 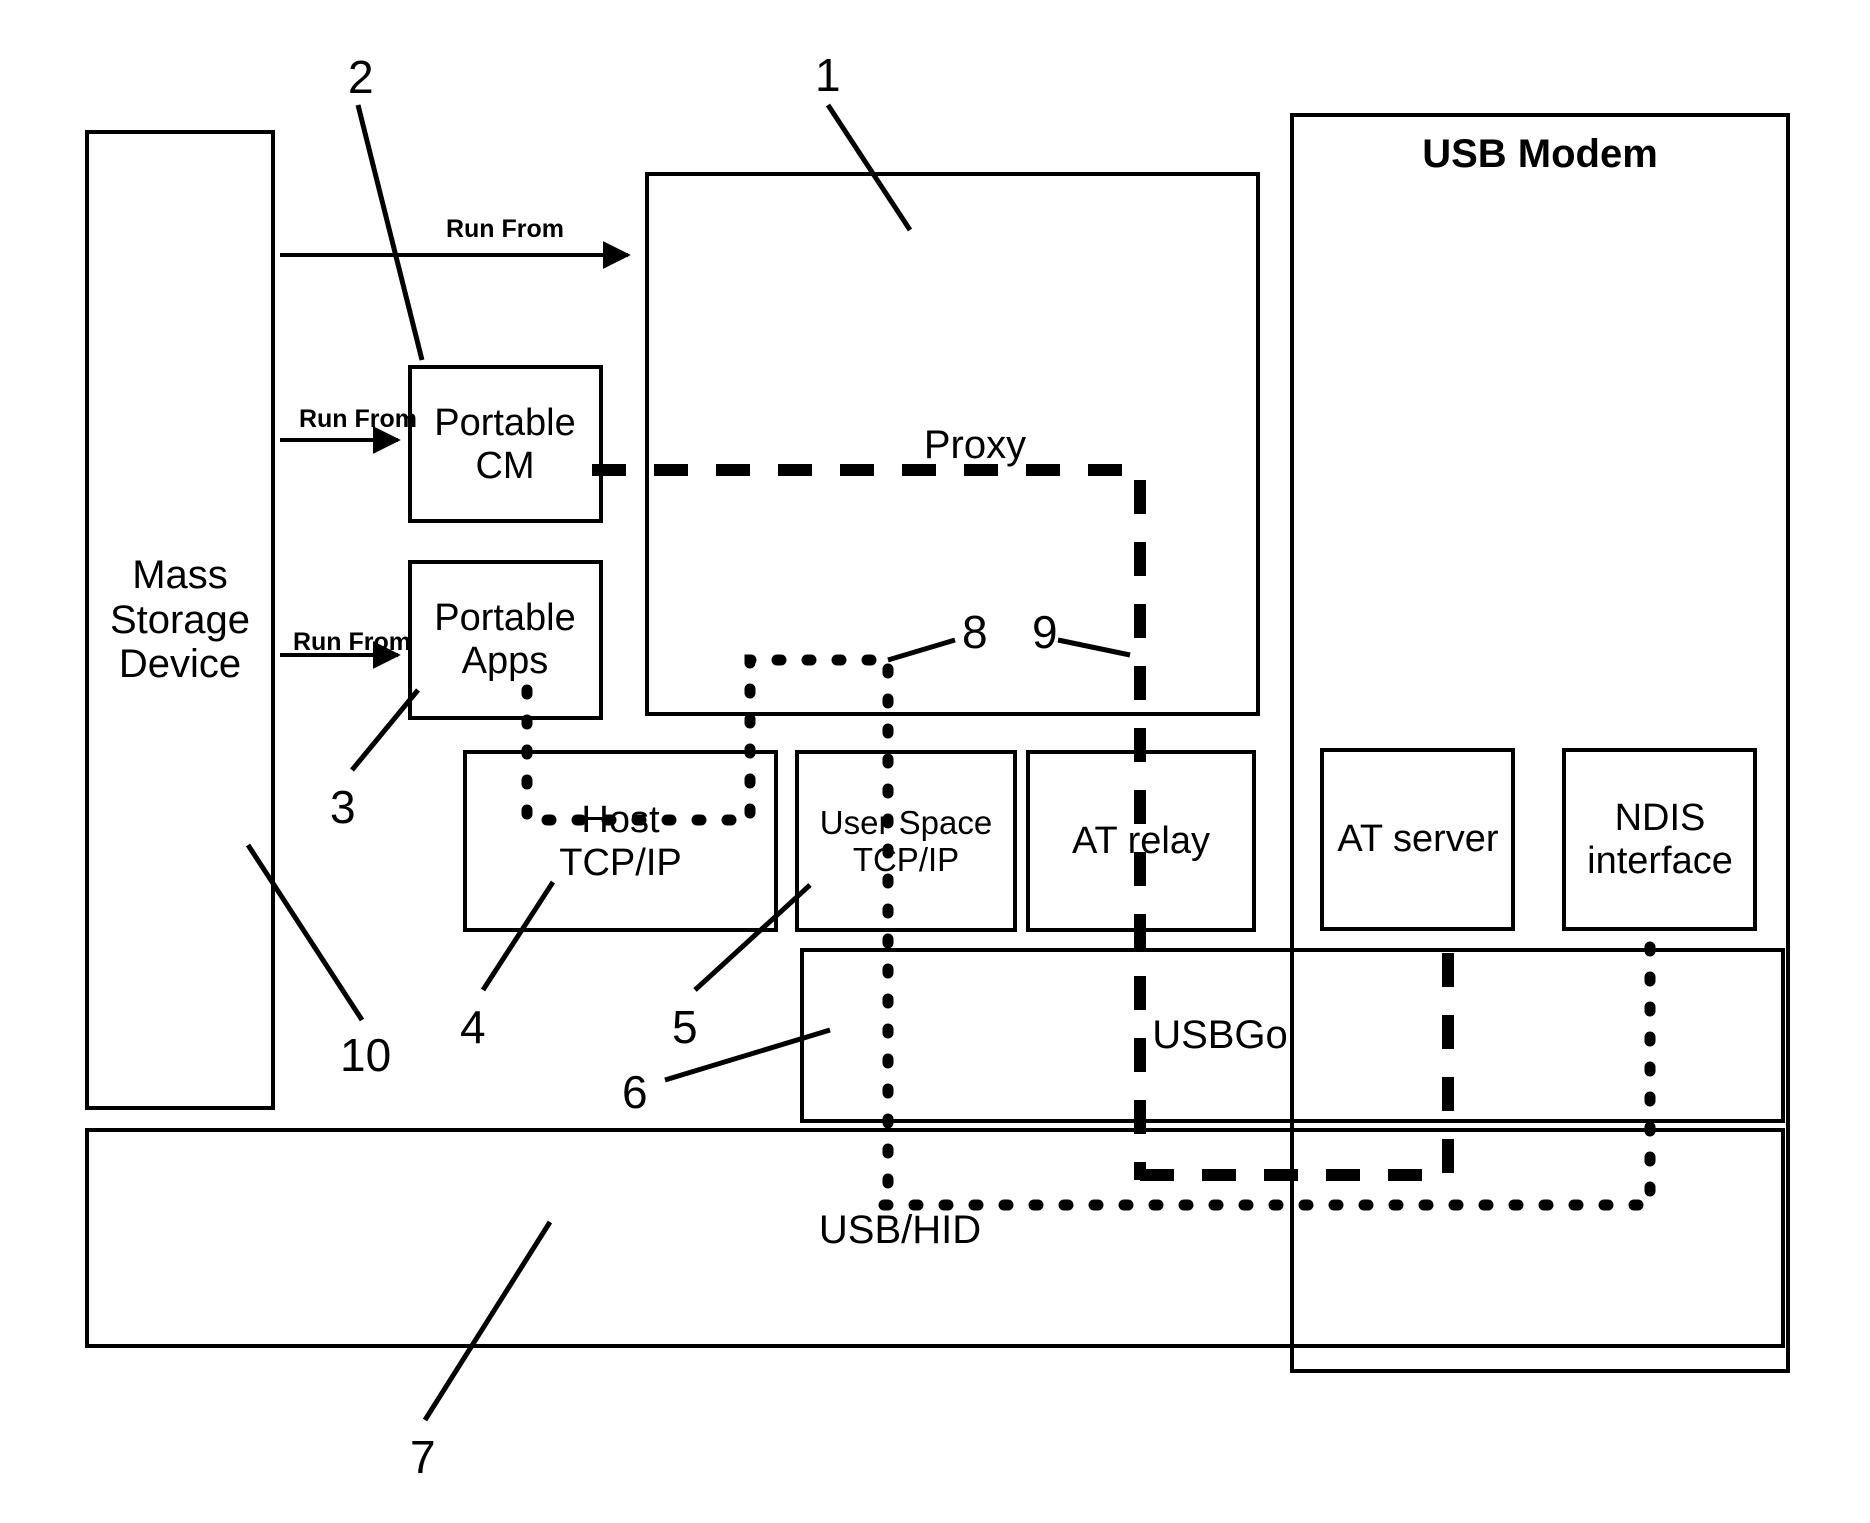 What do you see at coordinates (352, 642) in the screenshot?
I see `label-run-from-bottom: Run From` at bounding box center [352, 642].